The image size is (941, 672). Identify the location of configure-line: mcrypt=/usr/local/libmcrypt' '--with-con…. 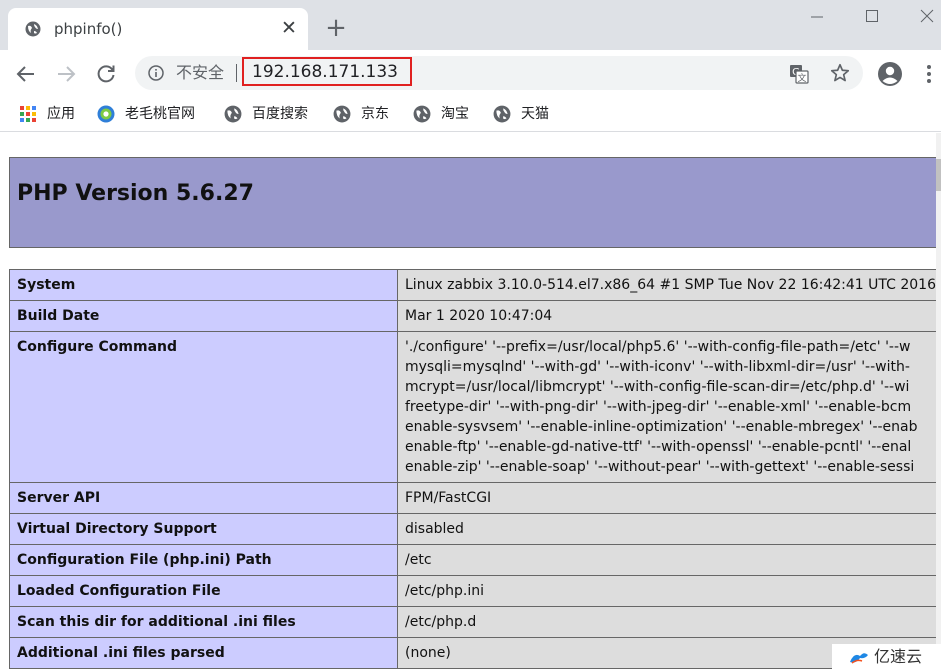
(657, 387).